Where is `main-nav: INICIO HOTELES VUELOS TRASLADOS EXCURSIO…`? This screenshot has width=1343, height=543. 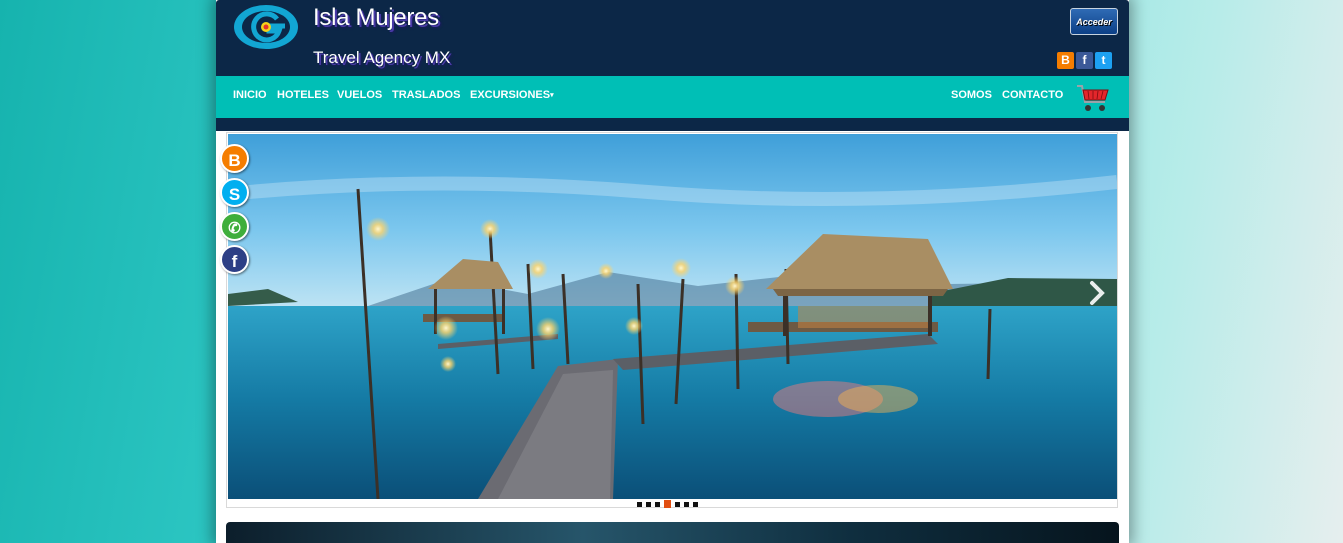 main-nav: INICIO HOTELES VUELOS TRASLADOS EXCURSIO… is located at coordinates (672, 97).